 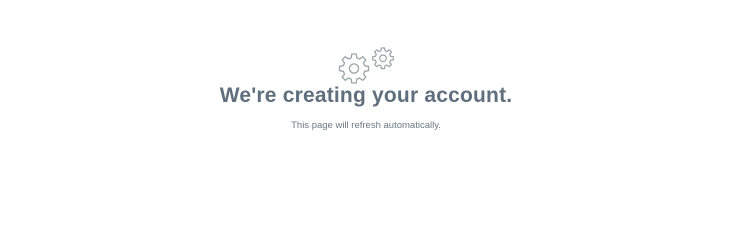 What do you see at coordinates (366, 95) in the screenshot?
I see `page-title: We're creating your account.` at bounding box center [366, 95].